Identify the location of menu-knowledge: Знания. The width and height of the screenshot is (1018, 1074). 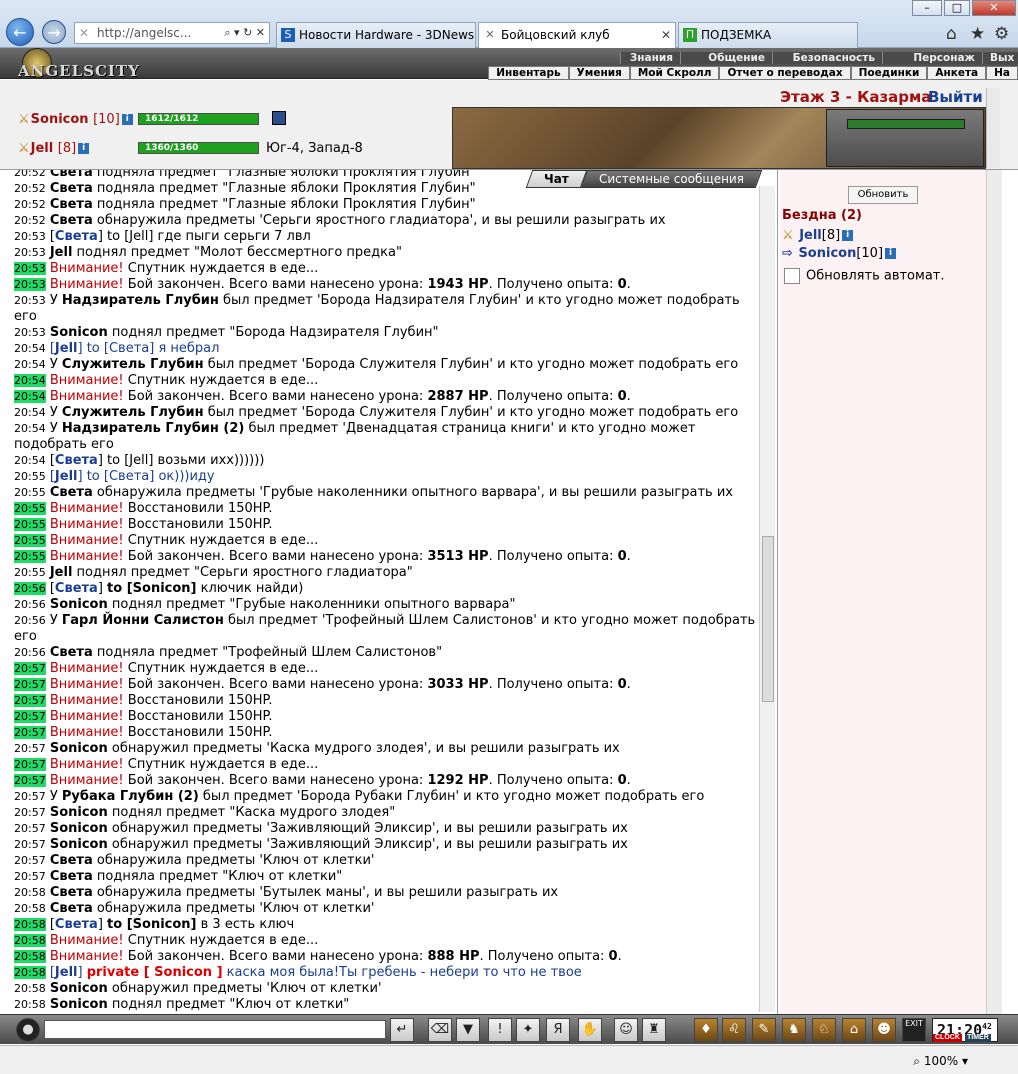
(650, 58).